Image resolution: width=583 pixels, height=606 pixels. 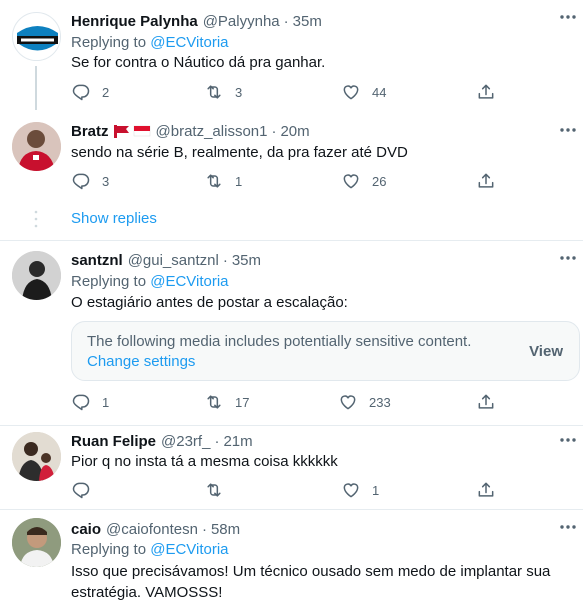 What do you see at coordinates (185, 441) in the screenshot?
I see `user-handle: @23rf_` at bounding box center [185, 441].